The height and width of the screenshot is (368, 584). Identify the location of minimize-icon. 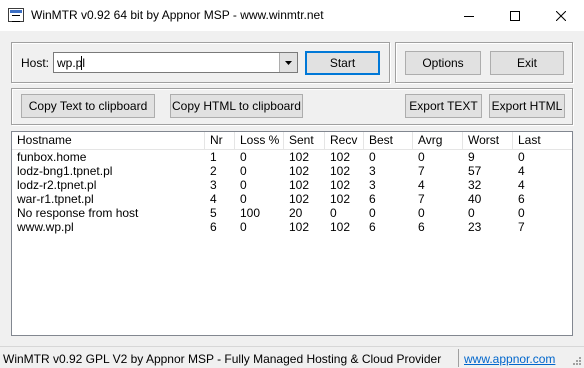
(469, 16).